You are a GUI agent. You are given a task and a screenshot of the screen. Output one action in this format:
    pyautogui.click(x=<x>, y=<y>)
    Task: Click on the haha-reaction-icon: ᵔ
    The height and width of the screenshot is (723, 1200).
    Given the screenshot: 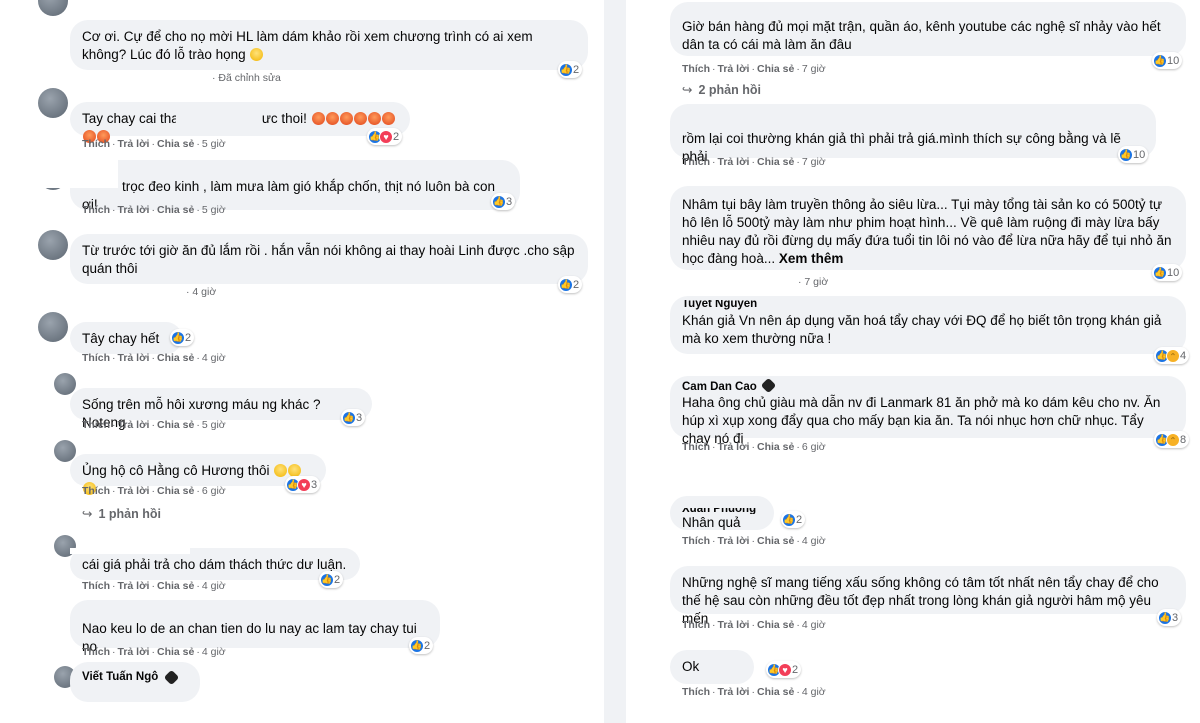 What is the action you would take?
    pyautogui.click(x=1173, y=355)
    